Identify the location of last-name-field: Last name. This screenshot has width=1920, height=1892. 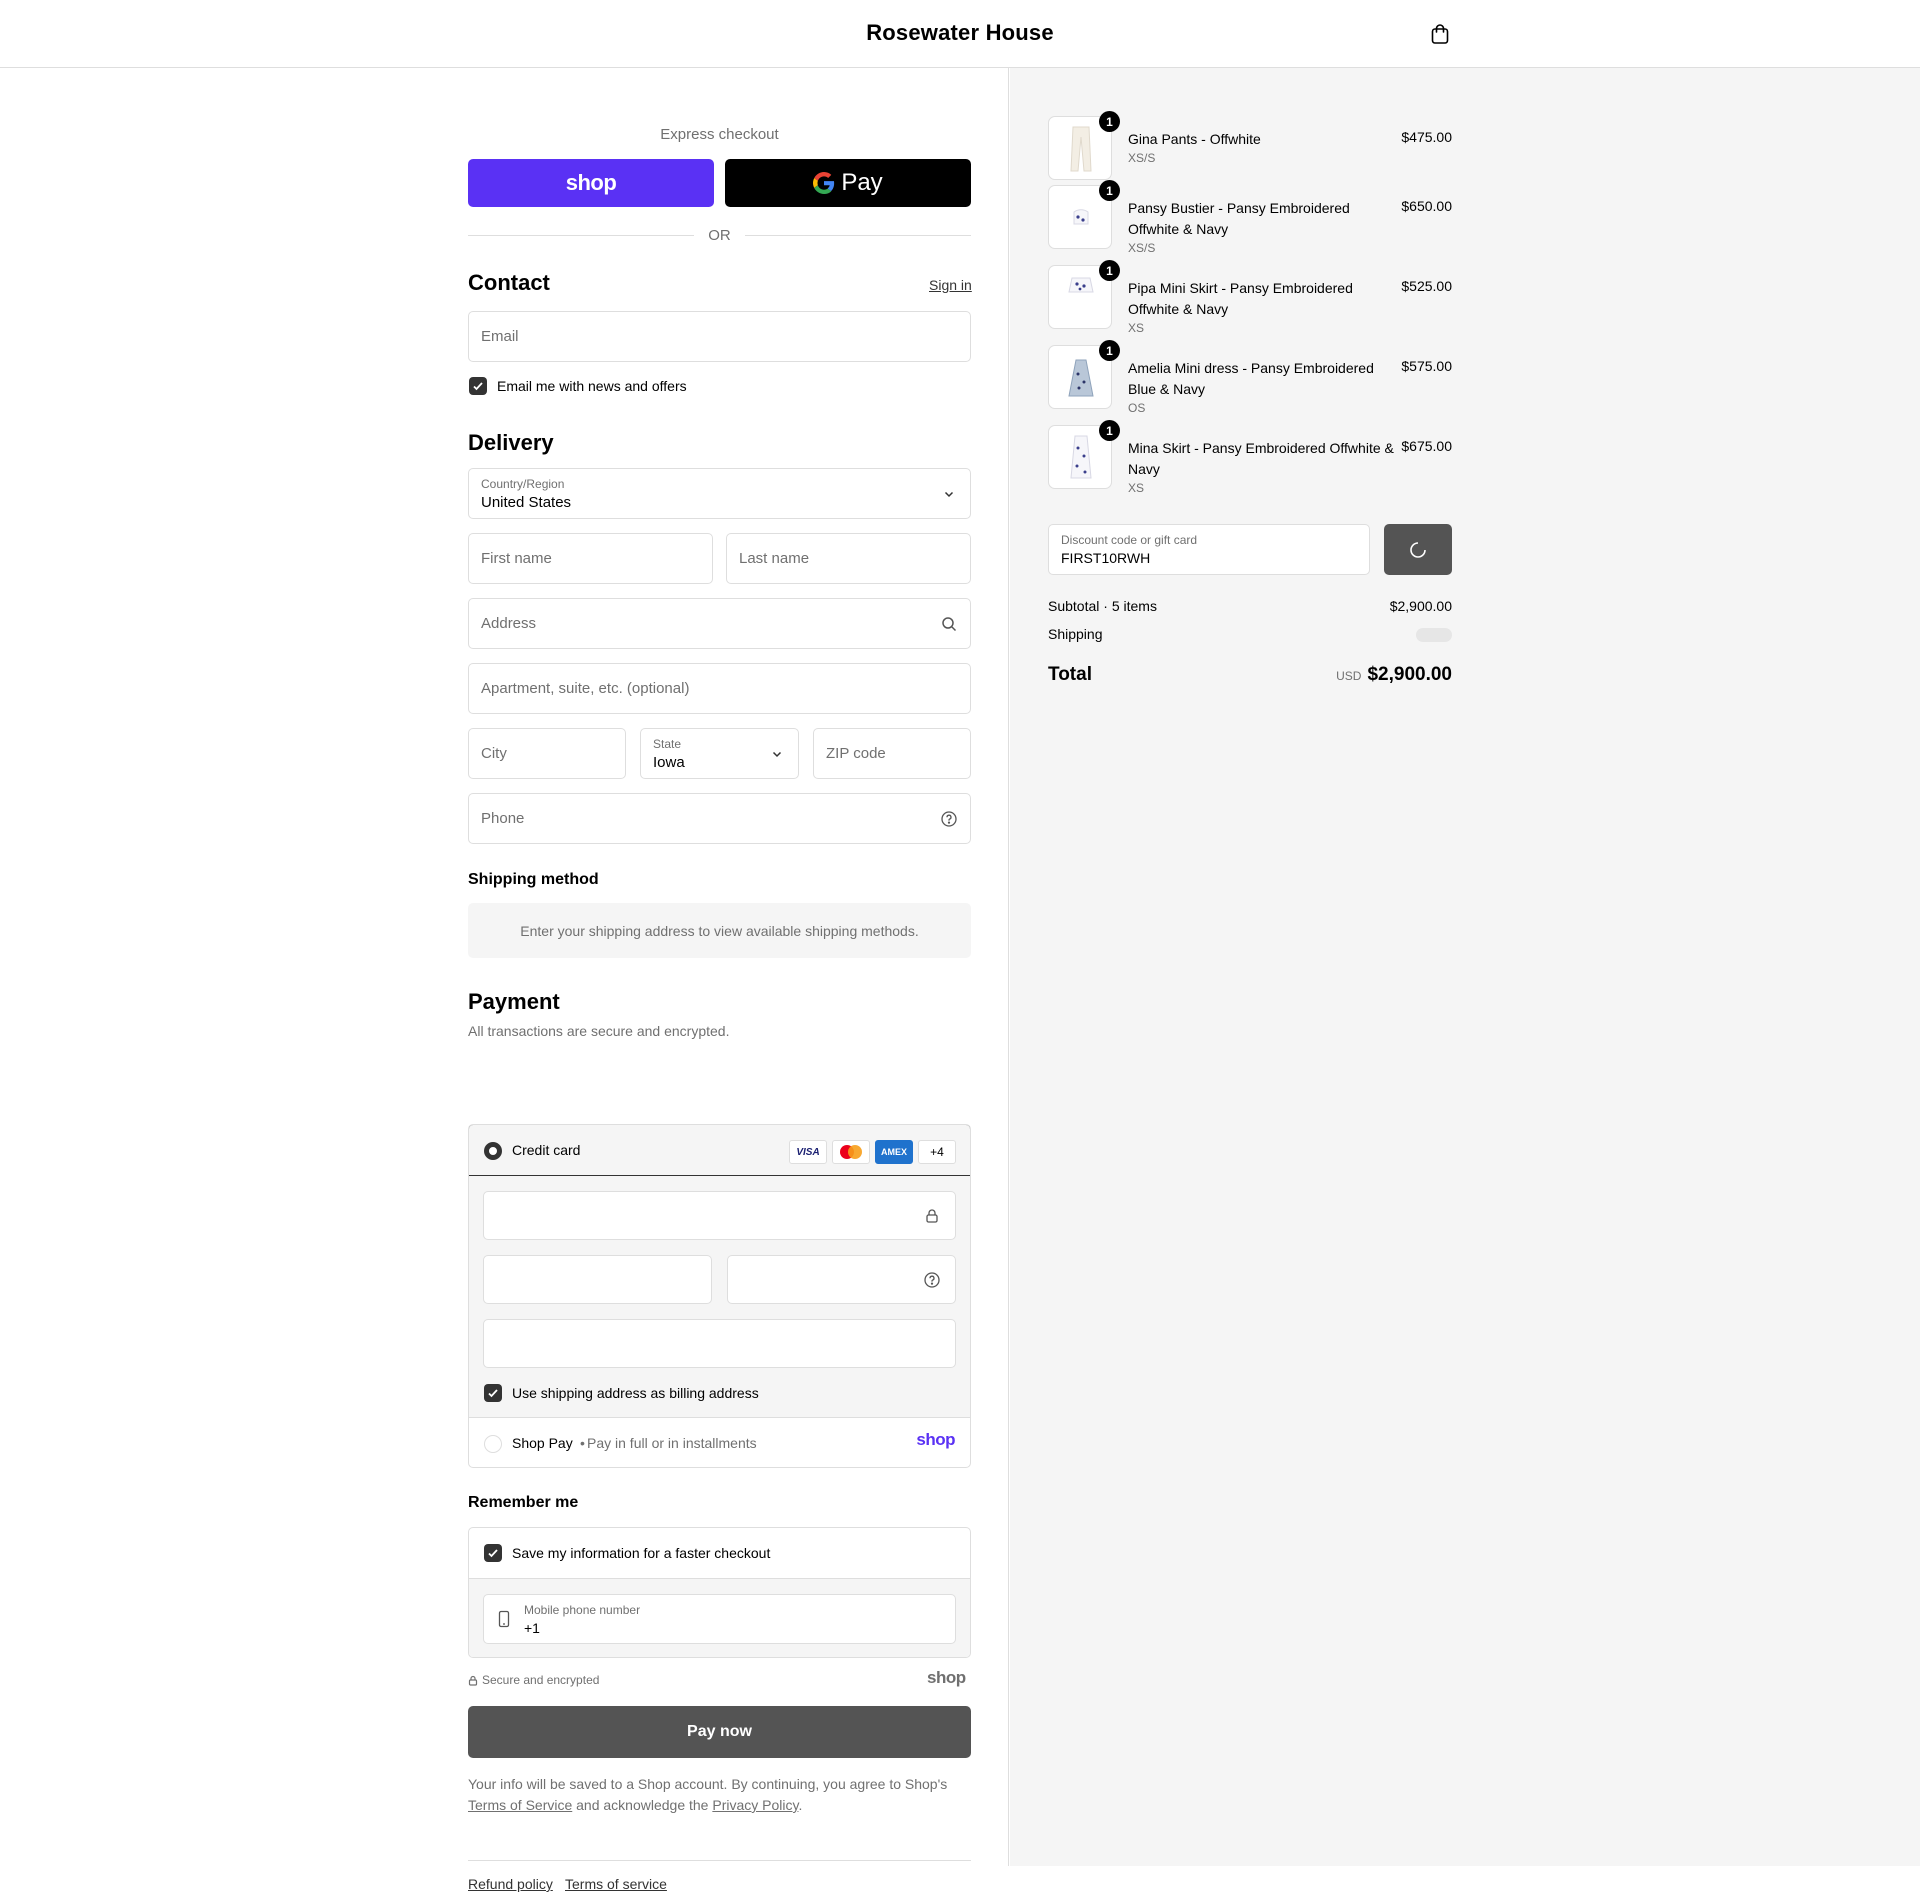
(848, 558).